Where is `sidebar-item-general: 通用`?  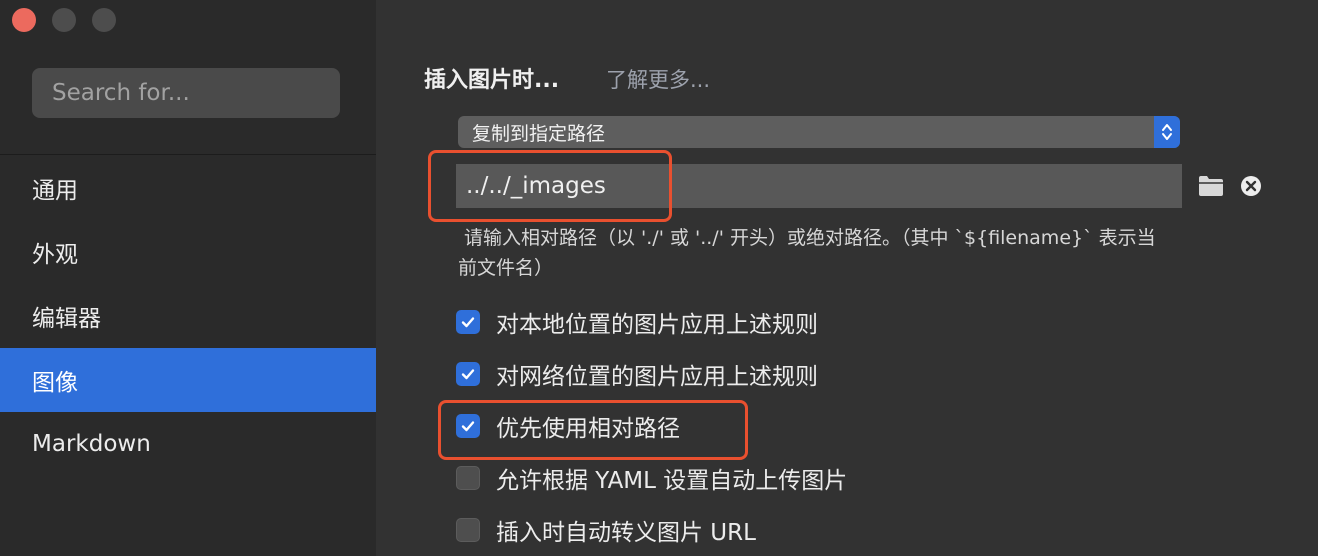 sidebar-item-general: 通用 is located at coordinates (188, 188).